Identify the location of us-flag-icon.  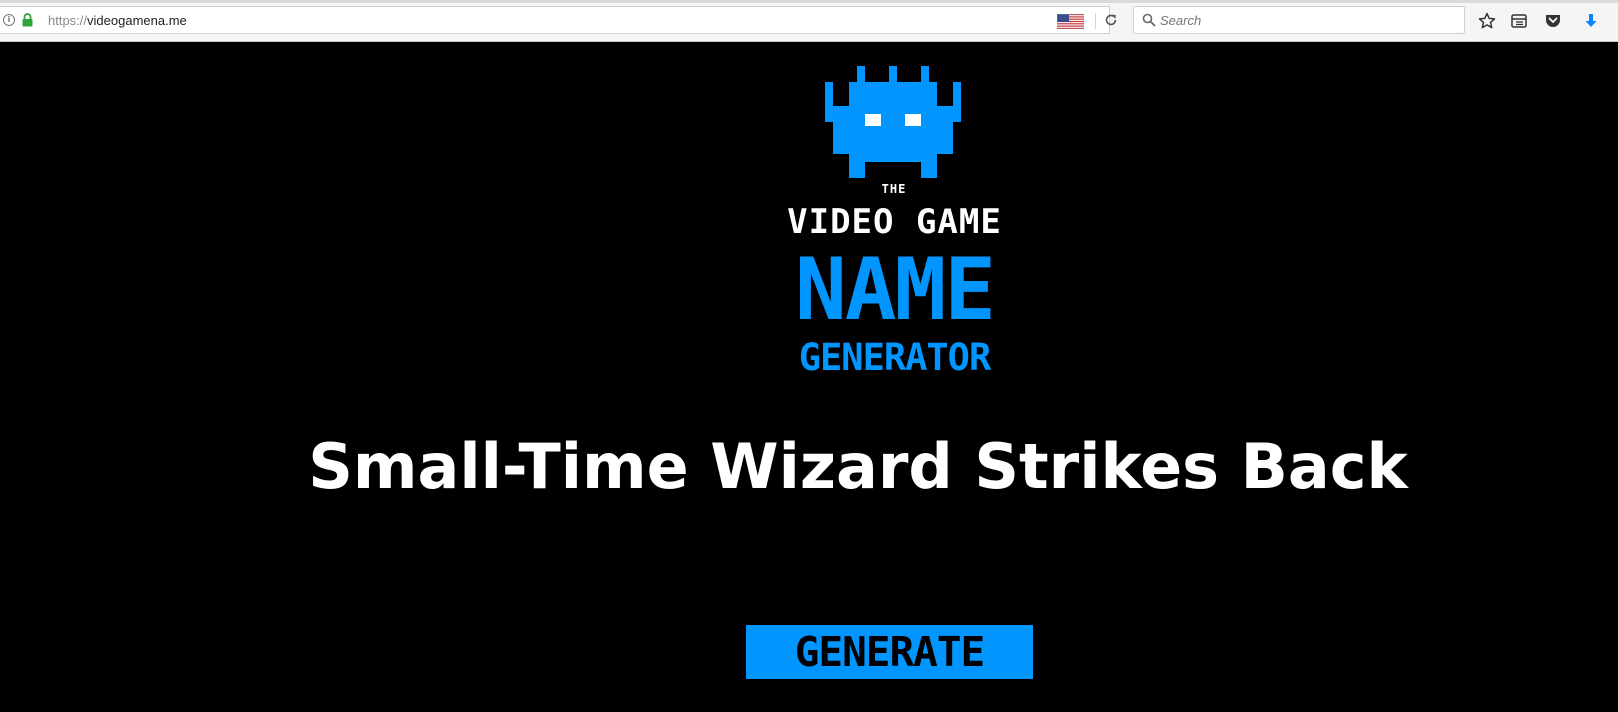
(1070, 21).